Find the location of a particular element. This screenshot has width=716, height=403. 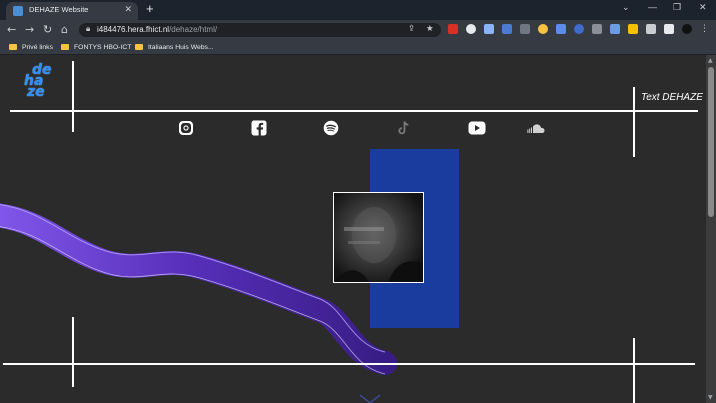

lock-icon: 🔒︎ is located at coordinates (88, 29).